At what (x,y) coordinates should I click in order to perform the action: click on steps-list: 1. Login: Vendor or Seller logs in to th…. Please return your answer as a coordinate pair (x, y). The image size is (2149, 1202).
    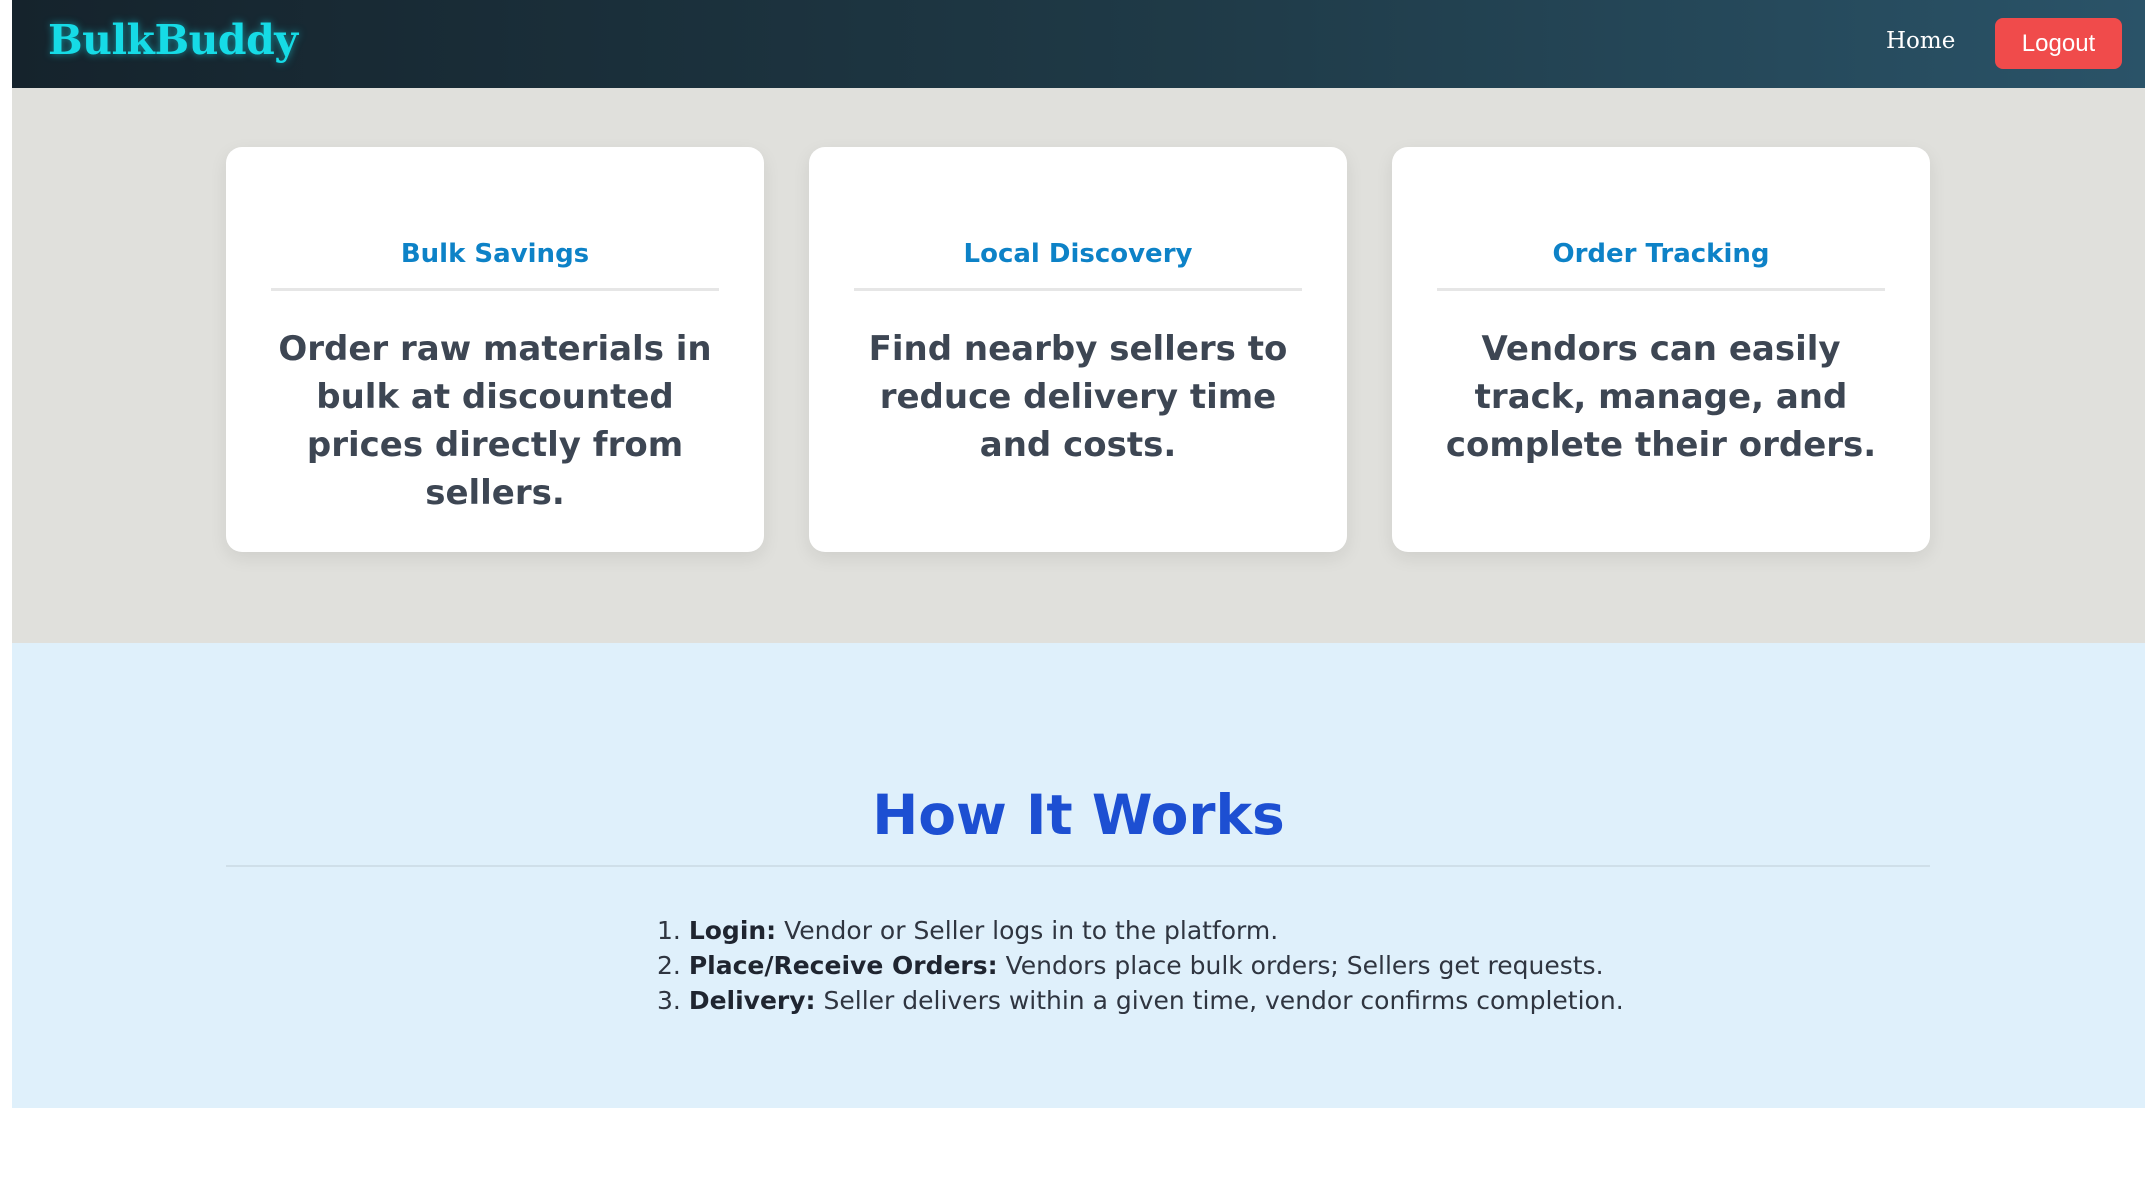
    Looking at the image, I should click on (1157, 965).